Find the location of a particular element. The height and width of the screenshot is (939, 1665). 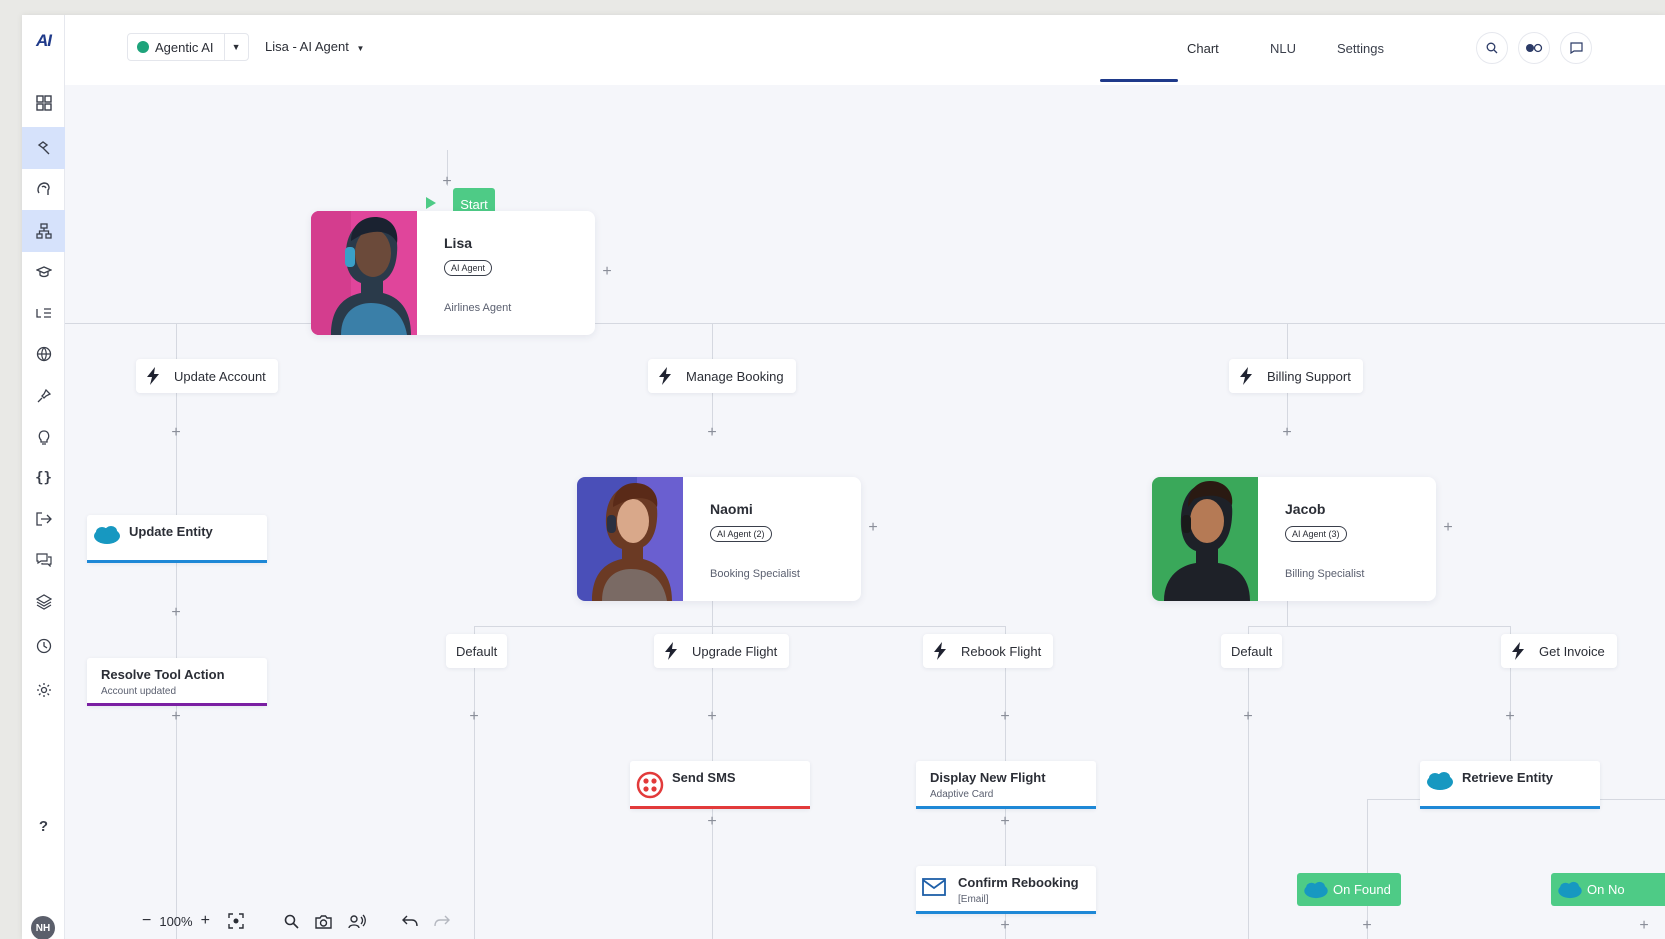

sidebar-item-deploy is located at coordinates (43, 519).